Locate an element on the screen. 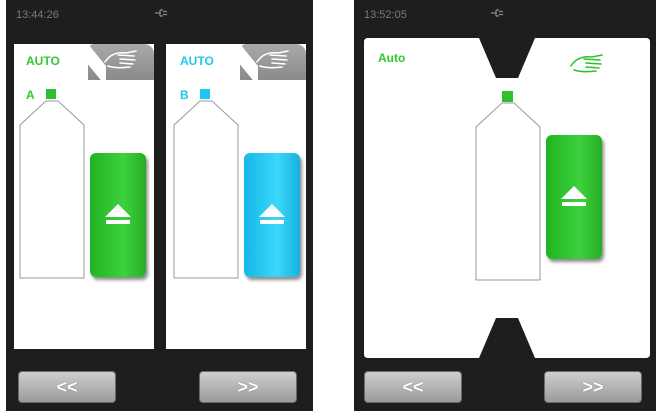 The image size is (656, 411). eject-button-a is located at coordinates (118, 215).